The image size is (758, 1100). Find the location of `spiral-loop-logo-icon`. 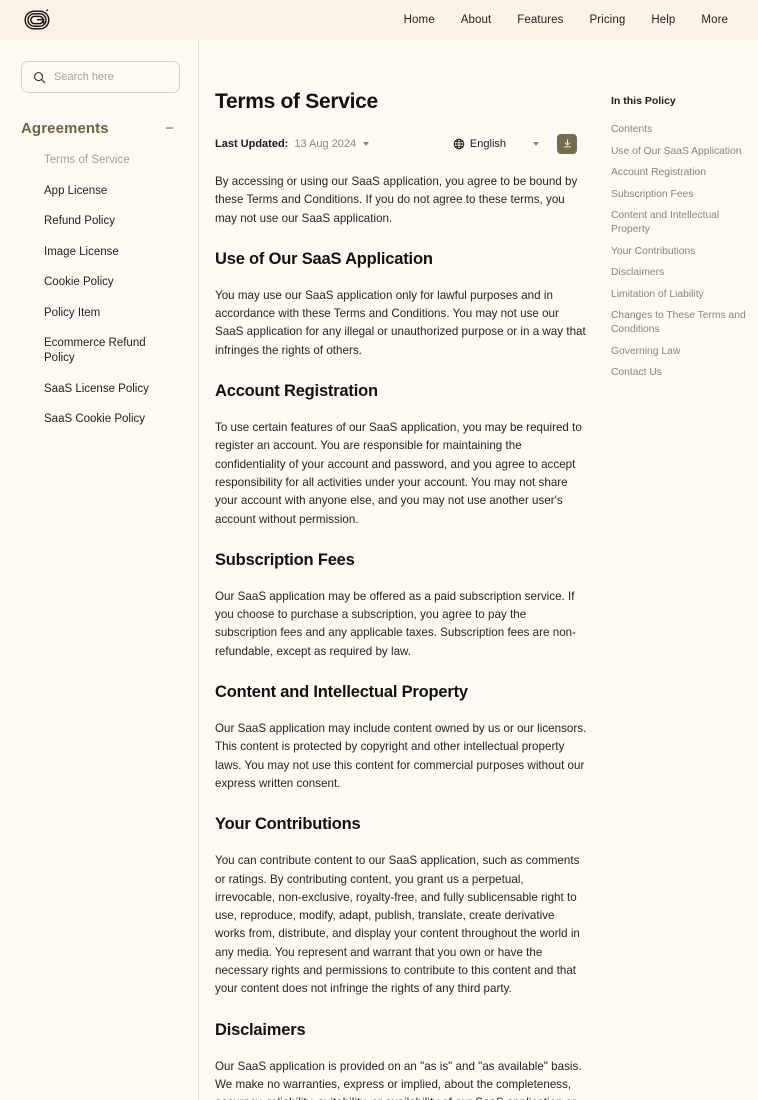

spiral-loop-logo-icon is located at coordinates (37, 19).